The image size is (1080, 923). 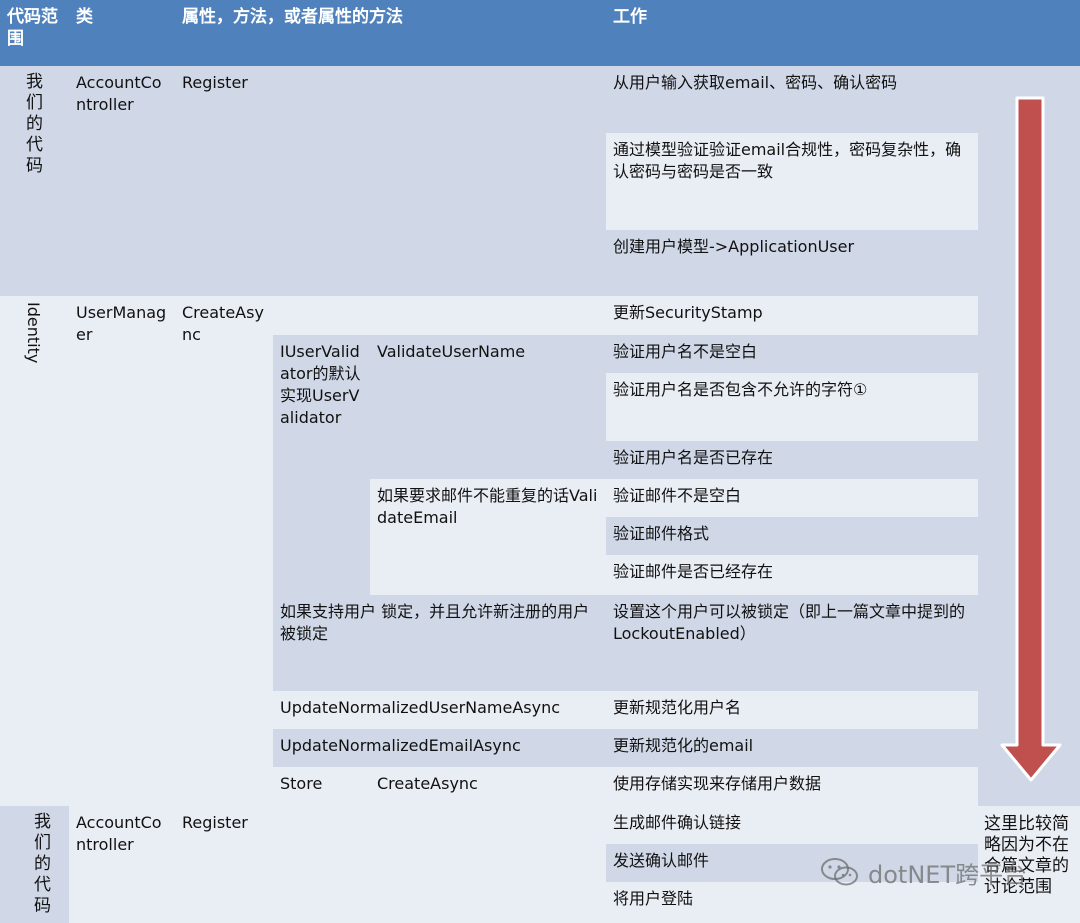 What do you see at coordinates (42, 864) in the screenshot?
I see `scope-ours-bottom-label: 我们的代码` at bounding box center [42, 864].